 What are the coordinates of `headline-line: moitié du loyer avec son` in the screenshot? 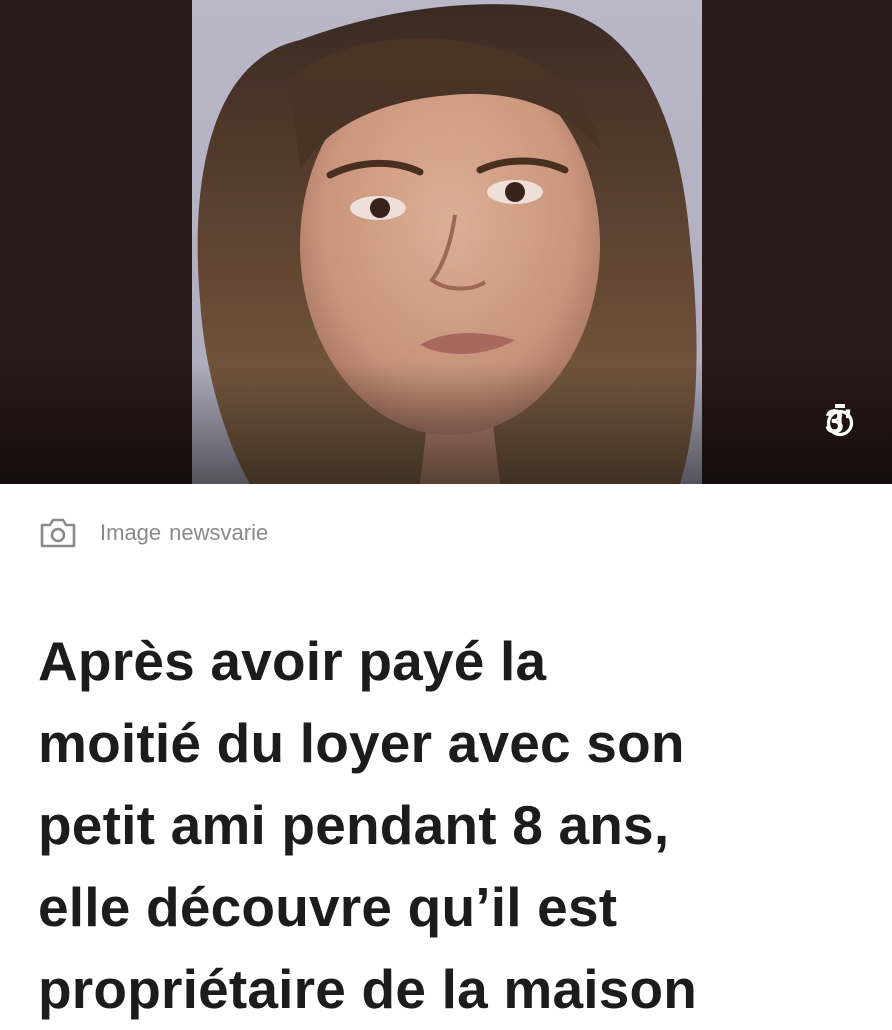 It's located at (361, 743).